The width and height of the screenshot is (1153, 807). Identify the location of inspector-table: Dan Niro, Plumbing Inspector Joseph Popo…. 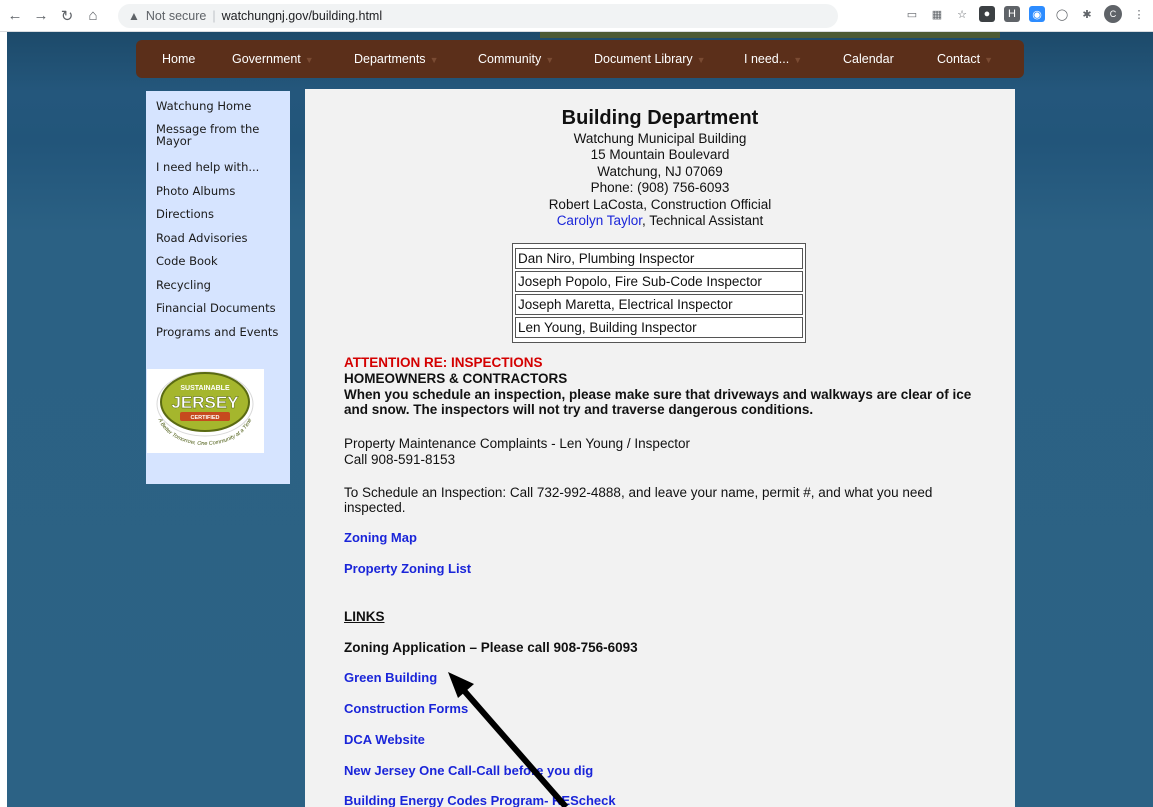
(659, 293).